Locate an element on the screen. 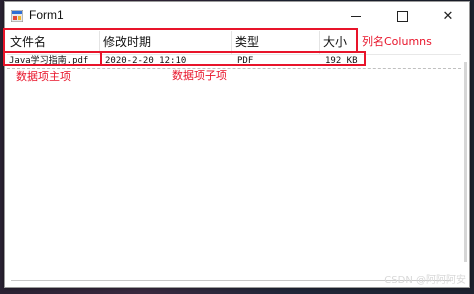 The width and height of the screenshot is (474, 294). maximize-button is located at coordinates (402, 16).